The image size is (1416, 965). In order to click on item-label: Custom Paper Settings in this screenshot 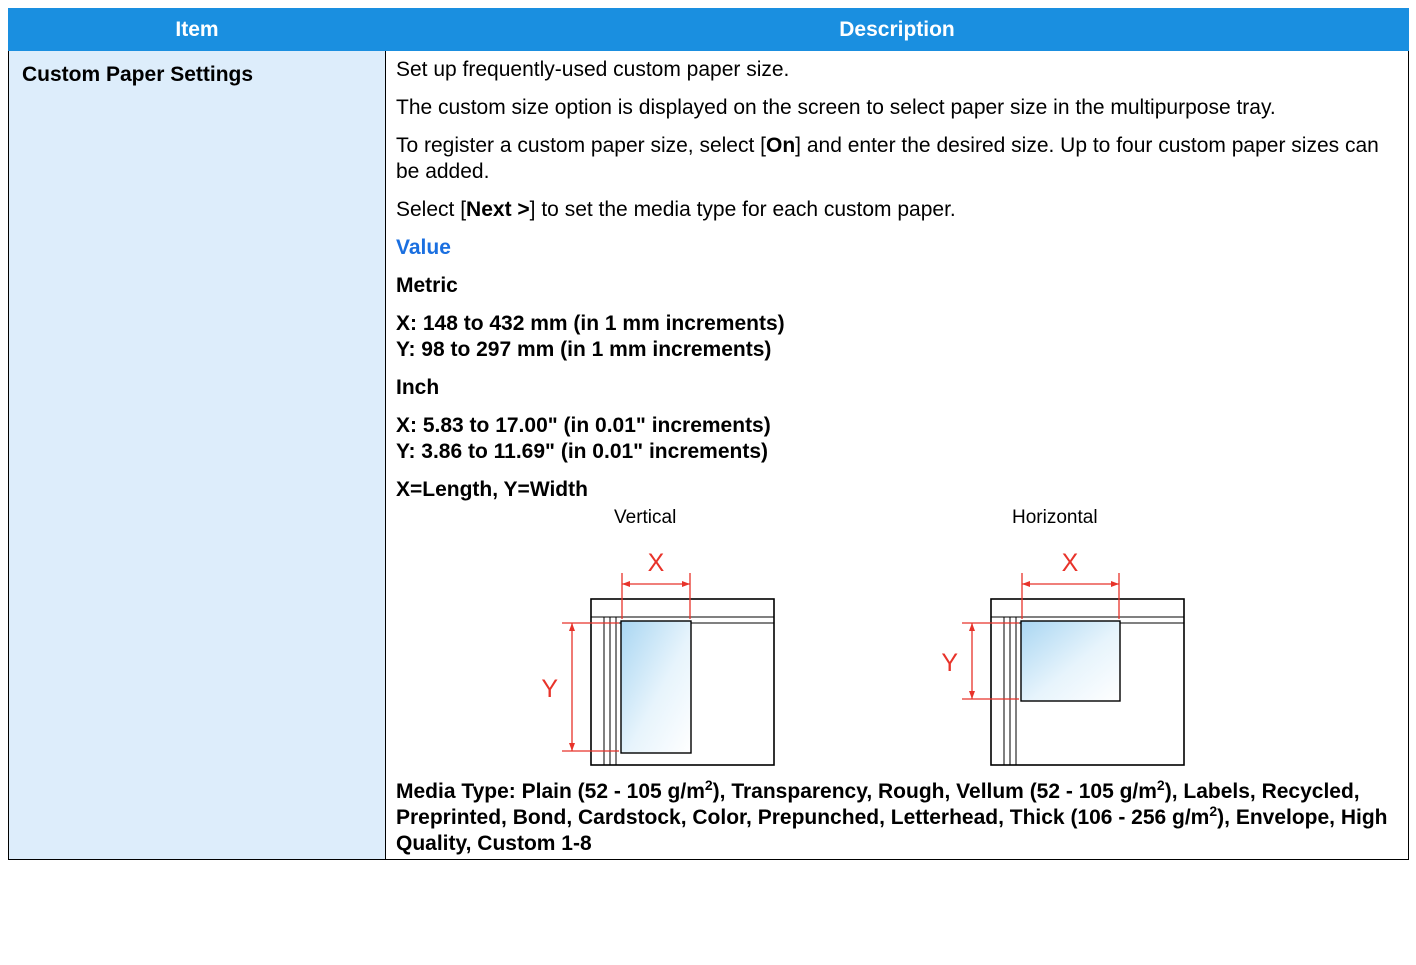, I will do `click(138, 74)`.